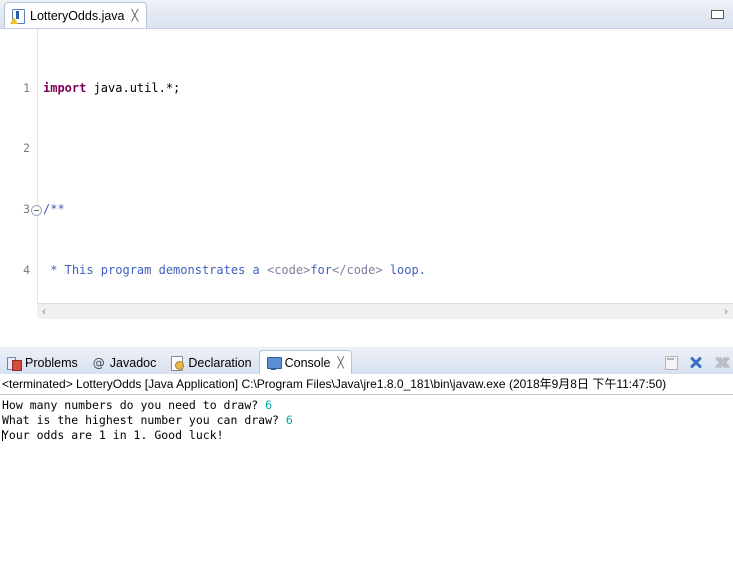  I want to click on fold-toggle-icon, so click(36, 211).